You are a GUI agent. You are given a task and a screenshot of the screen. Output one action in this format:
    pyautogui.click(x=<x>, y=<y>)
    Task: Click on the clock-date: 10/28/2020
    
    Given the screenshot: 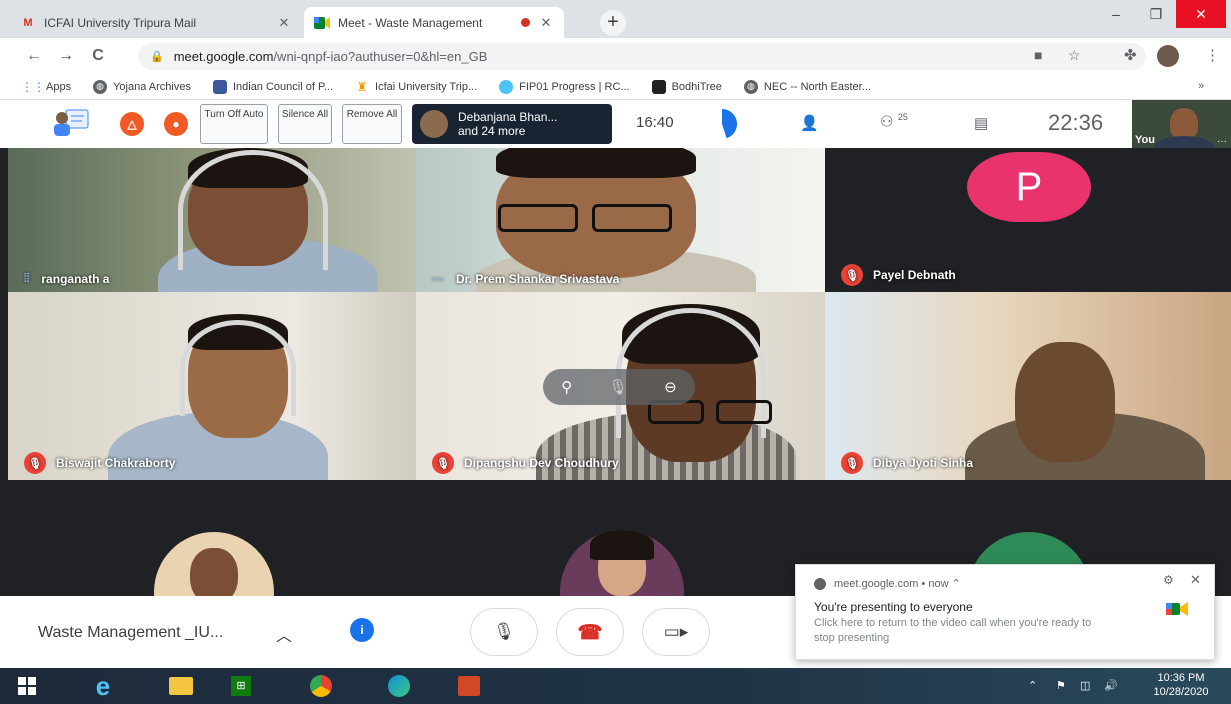 What is the action you would take?
    pyautogui.click(x=1181, y=692)
    